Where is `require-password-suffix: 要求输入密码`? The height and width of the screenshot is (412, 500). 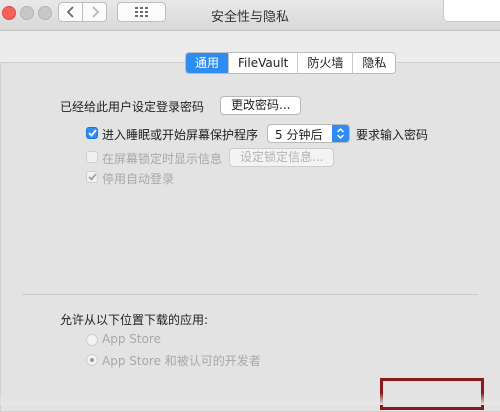
require-password-suffix: 要求输入密码 is located at coordinates (392, 135).